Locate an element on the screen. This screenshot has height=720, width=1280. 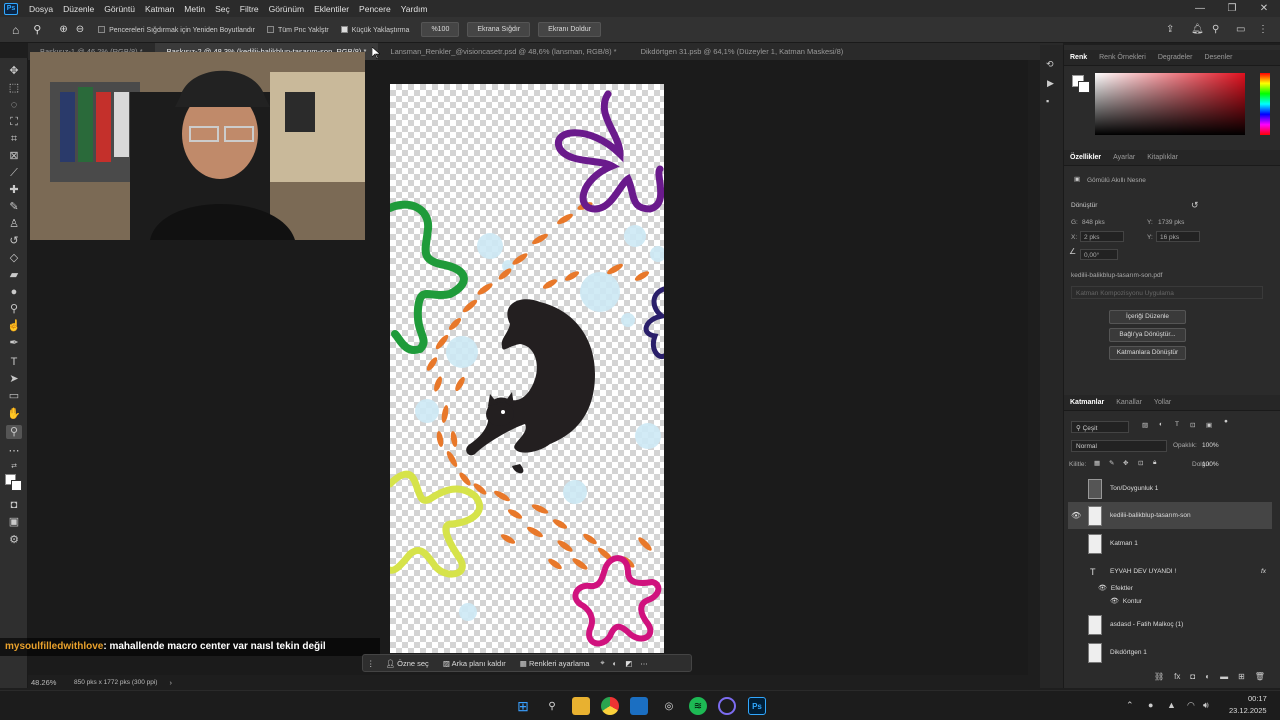
menu-pencere: Pencere is located at coordinates (375, 9).